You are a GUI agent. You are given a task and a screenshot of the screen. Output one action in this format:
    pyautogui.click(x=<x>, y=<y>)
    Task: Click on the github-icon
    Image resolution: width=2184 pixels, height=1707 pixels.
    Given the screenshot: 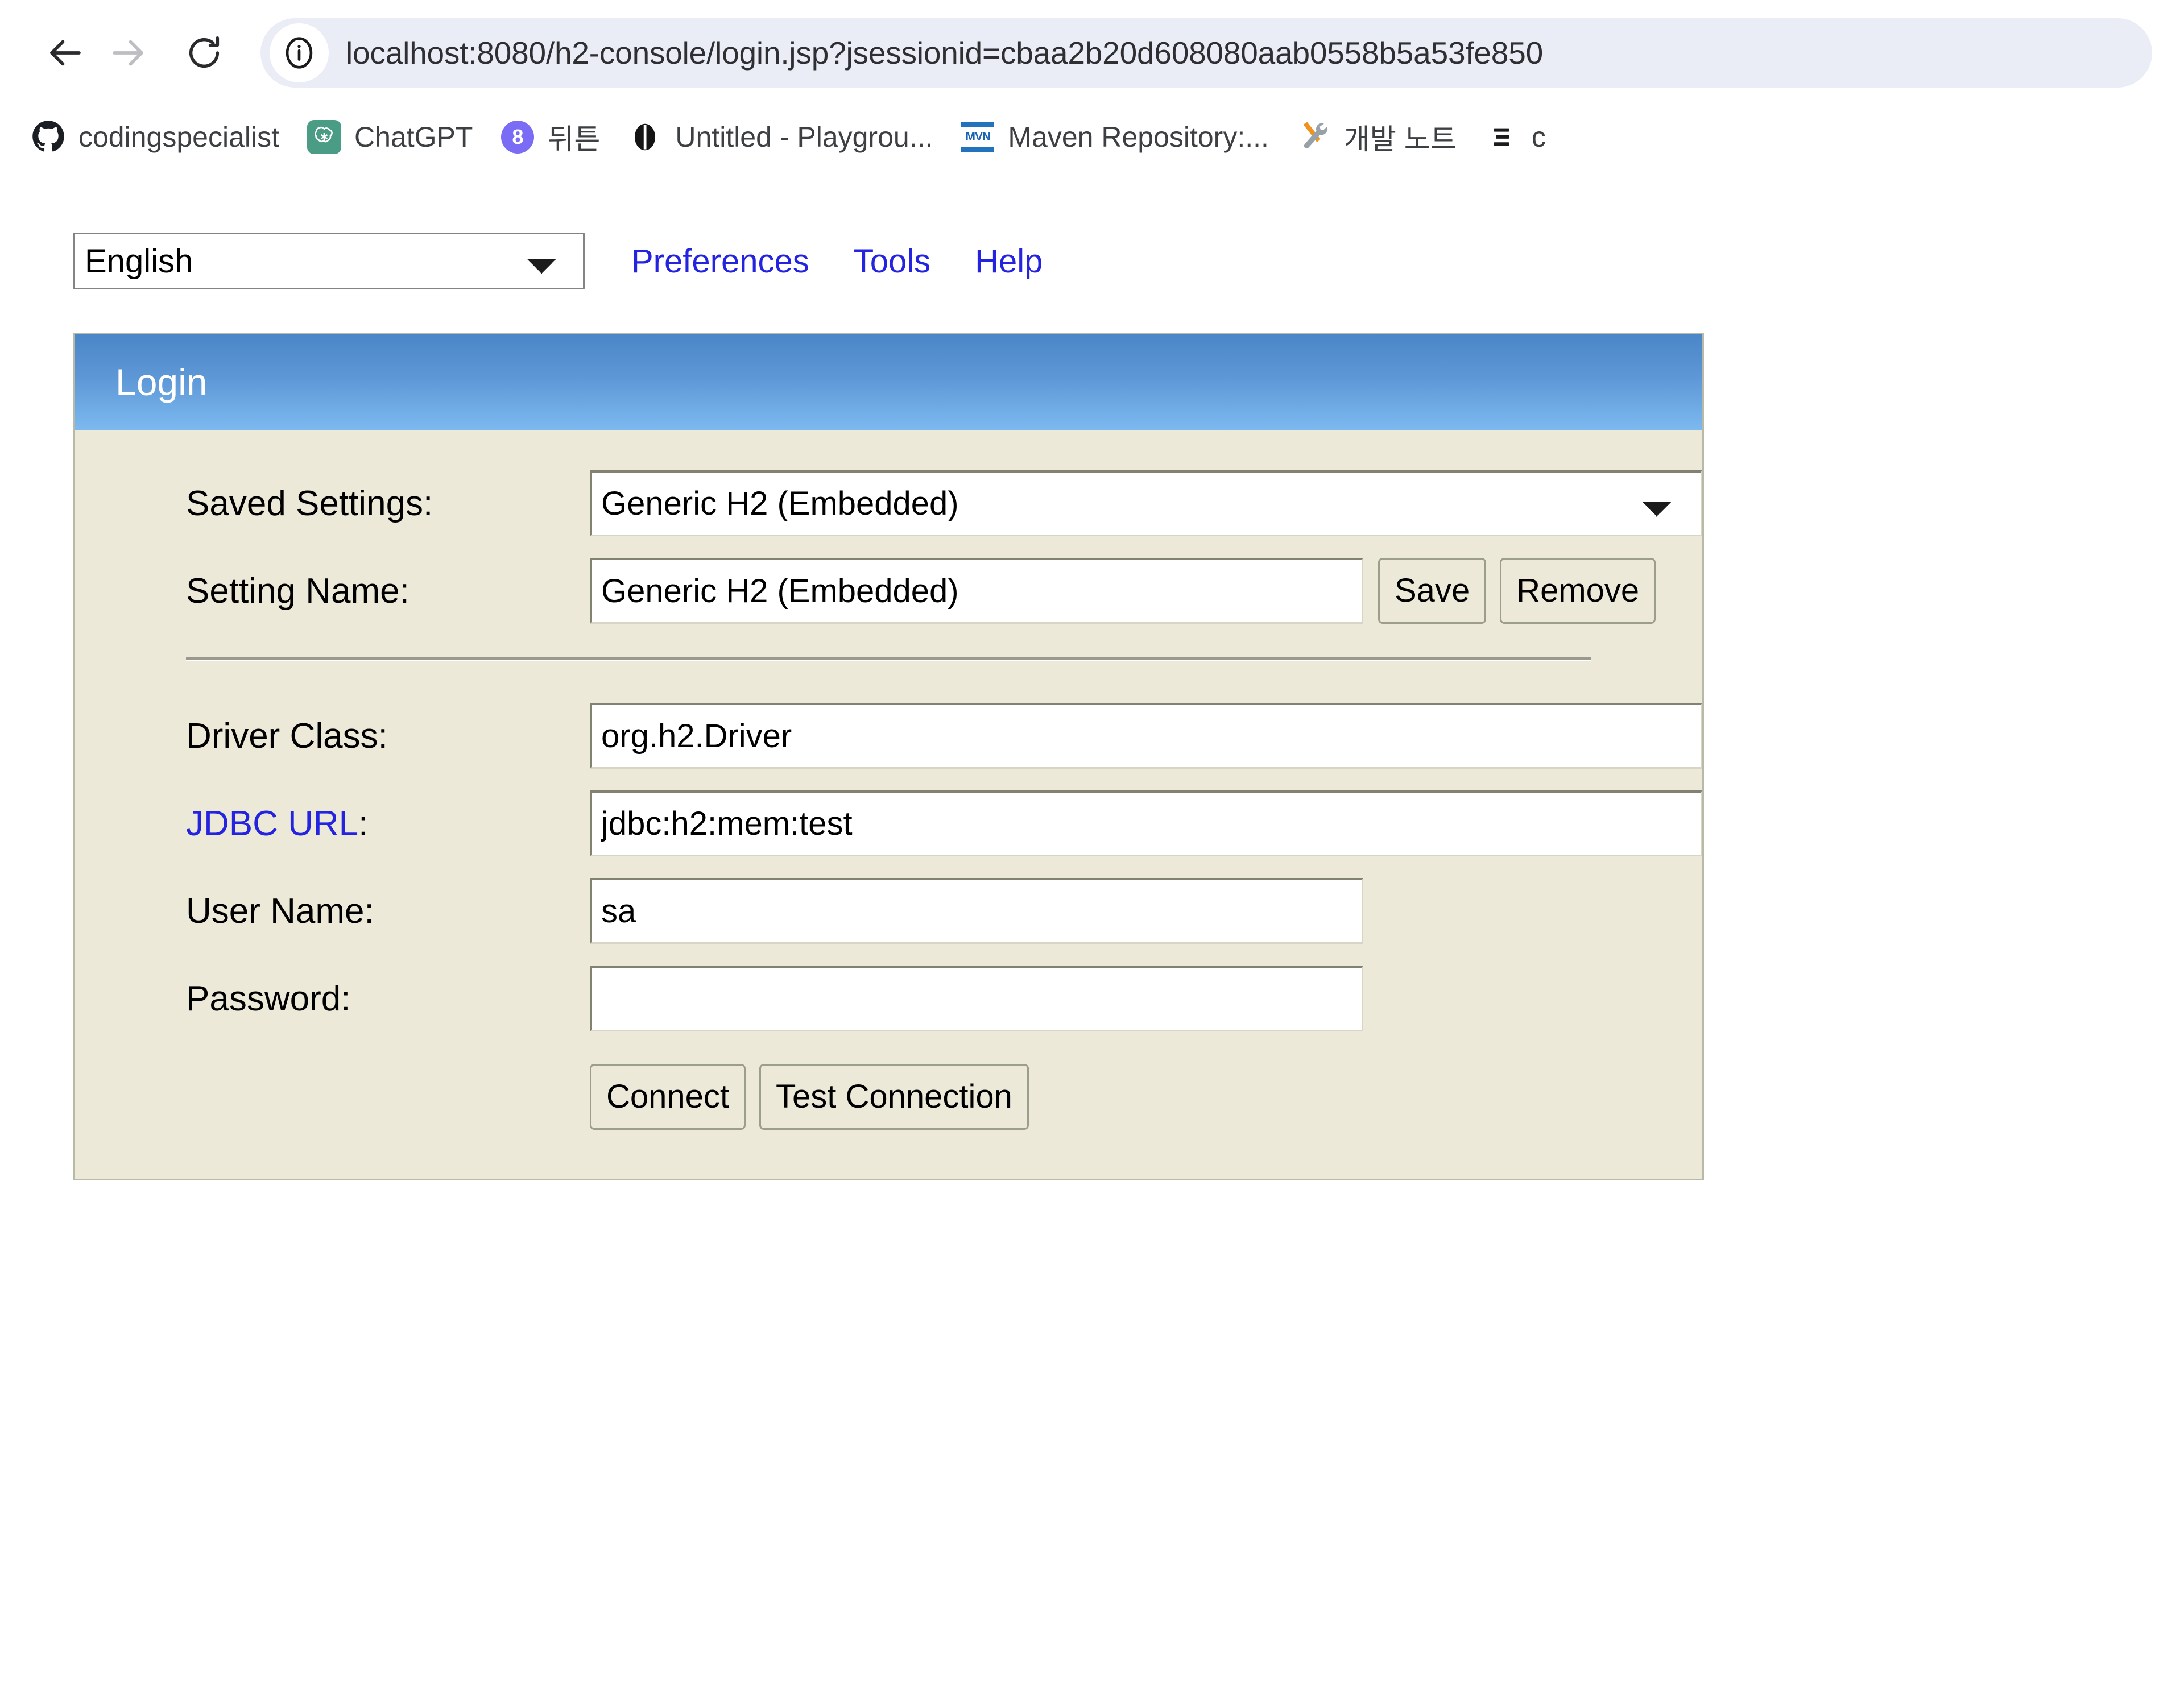 What is the action you would take?
    pyautogui.click(x=48, y=137)
    